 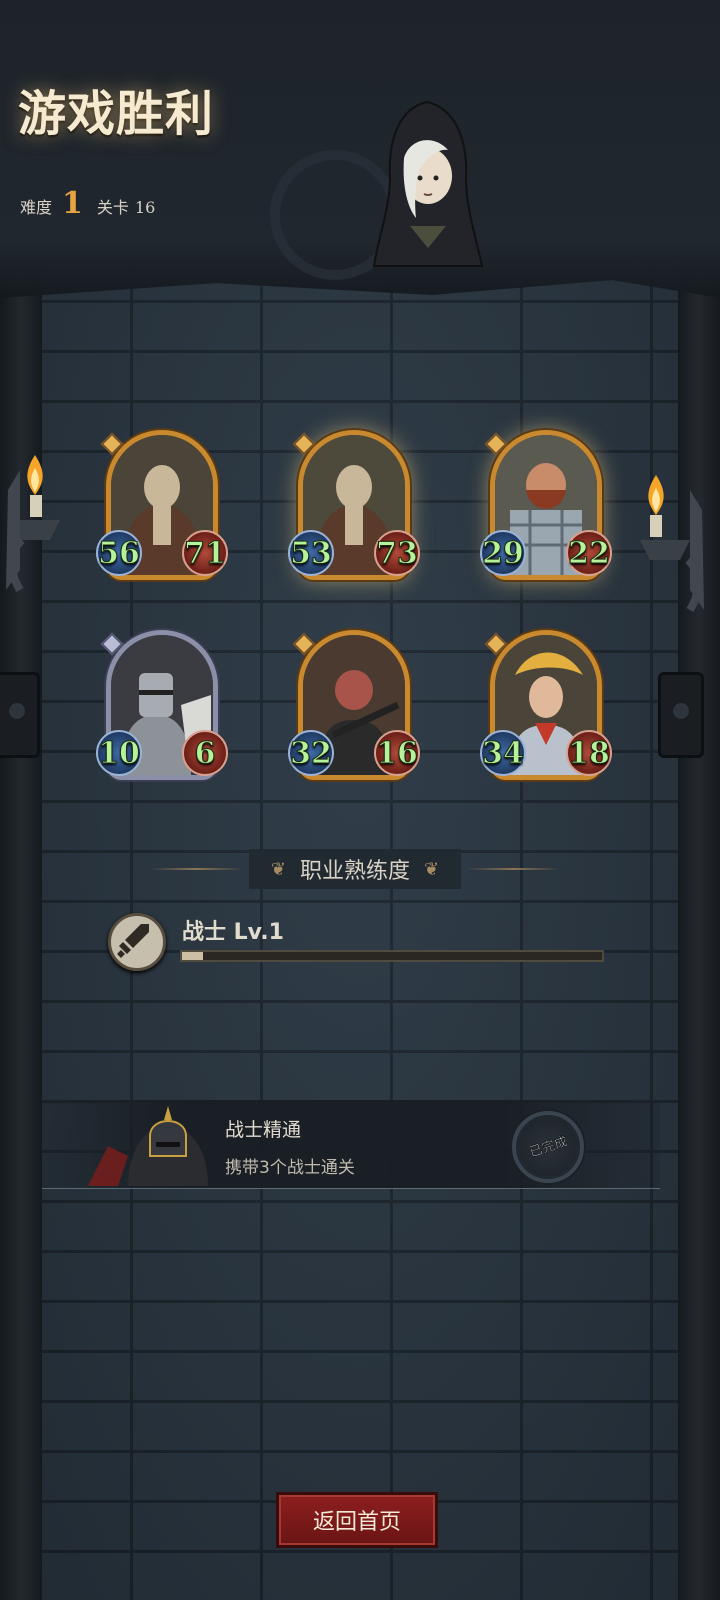 I want to click on attack-value: 10, so click(x=119, y=754).